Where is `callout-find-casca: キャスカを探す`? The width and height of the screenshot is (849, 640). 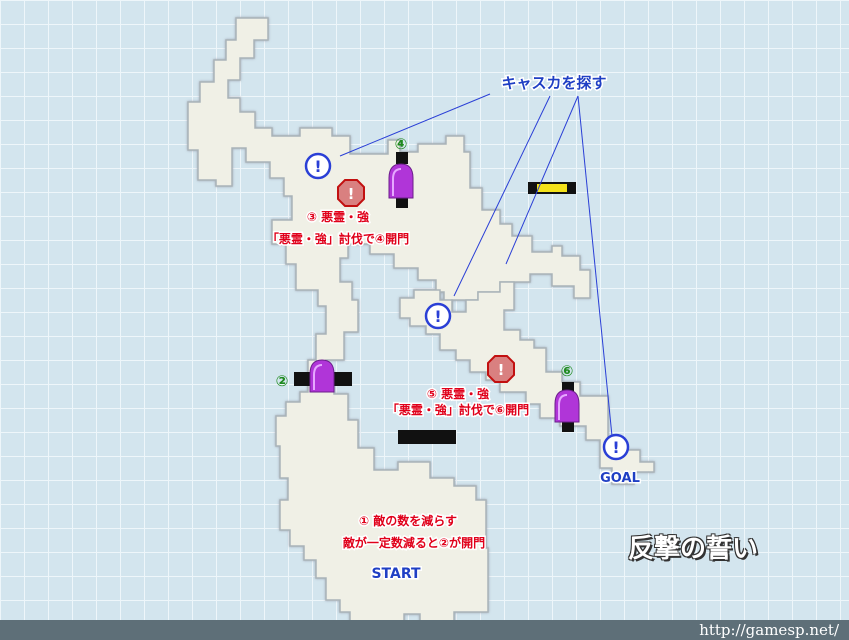 callout-find-casca: キャスカを探す is located at coordinates (553, 83).